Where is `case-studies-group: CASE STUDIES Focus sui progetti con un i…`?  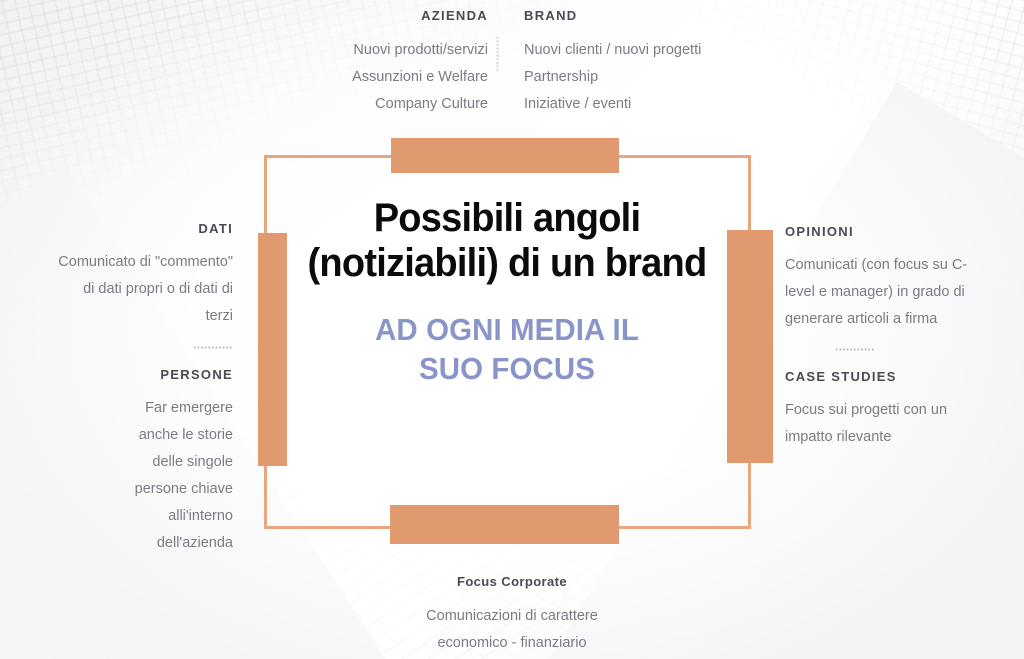
case-studies-group: CASE STUDIES Focus sui progetti con un i… is located at coordinates (885, 410).